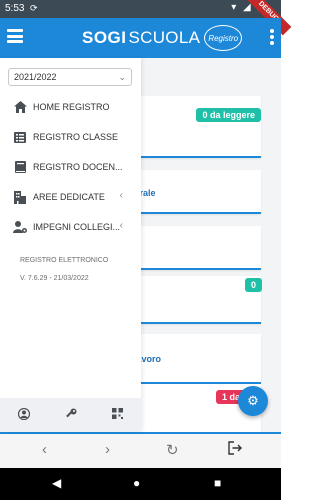 The image size is (320, 500). I want to click on menu-item-label: AREE DEDICATE, so click(69, 197).